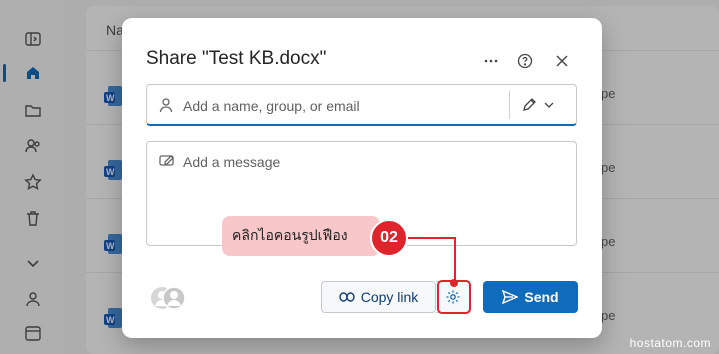 Image resolution: width=719 pixels, height=354 pixels. I want to click on permission-dropdown, so click(544, 105).